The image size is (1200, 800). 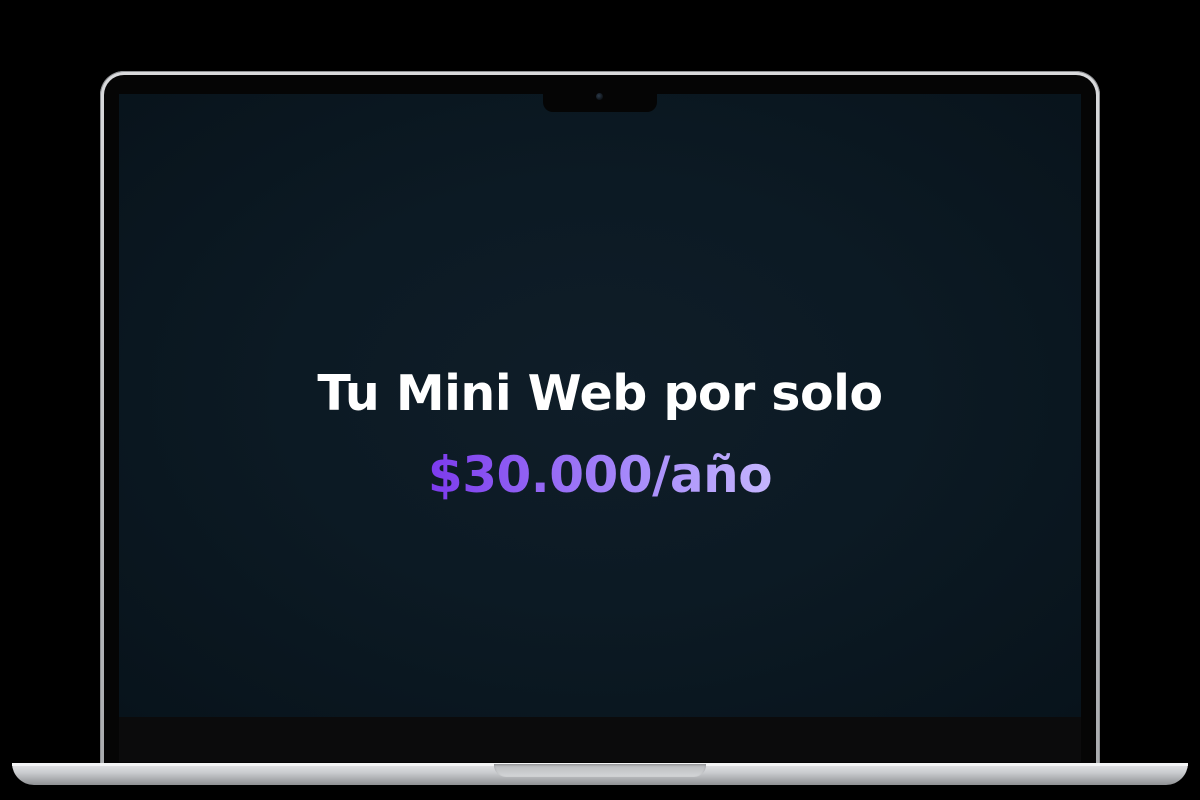 What do you see at coordinates (600, 739) in the screenshot?
I see `screen-chin` at bounding box center [600, 739].